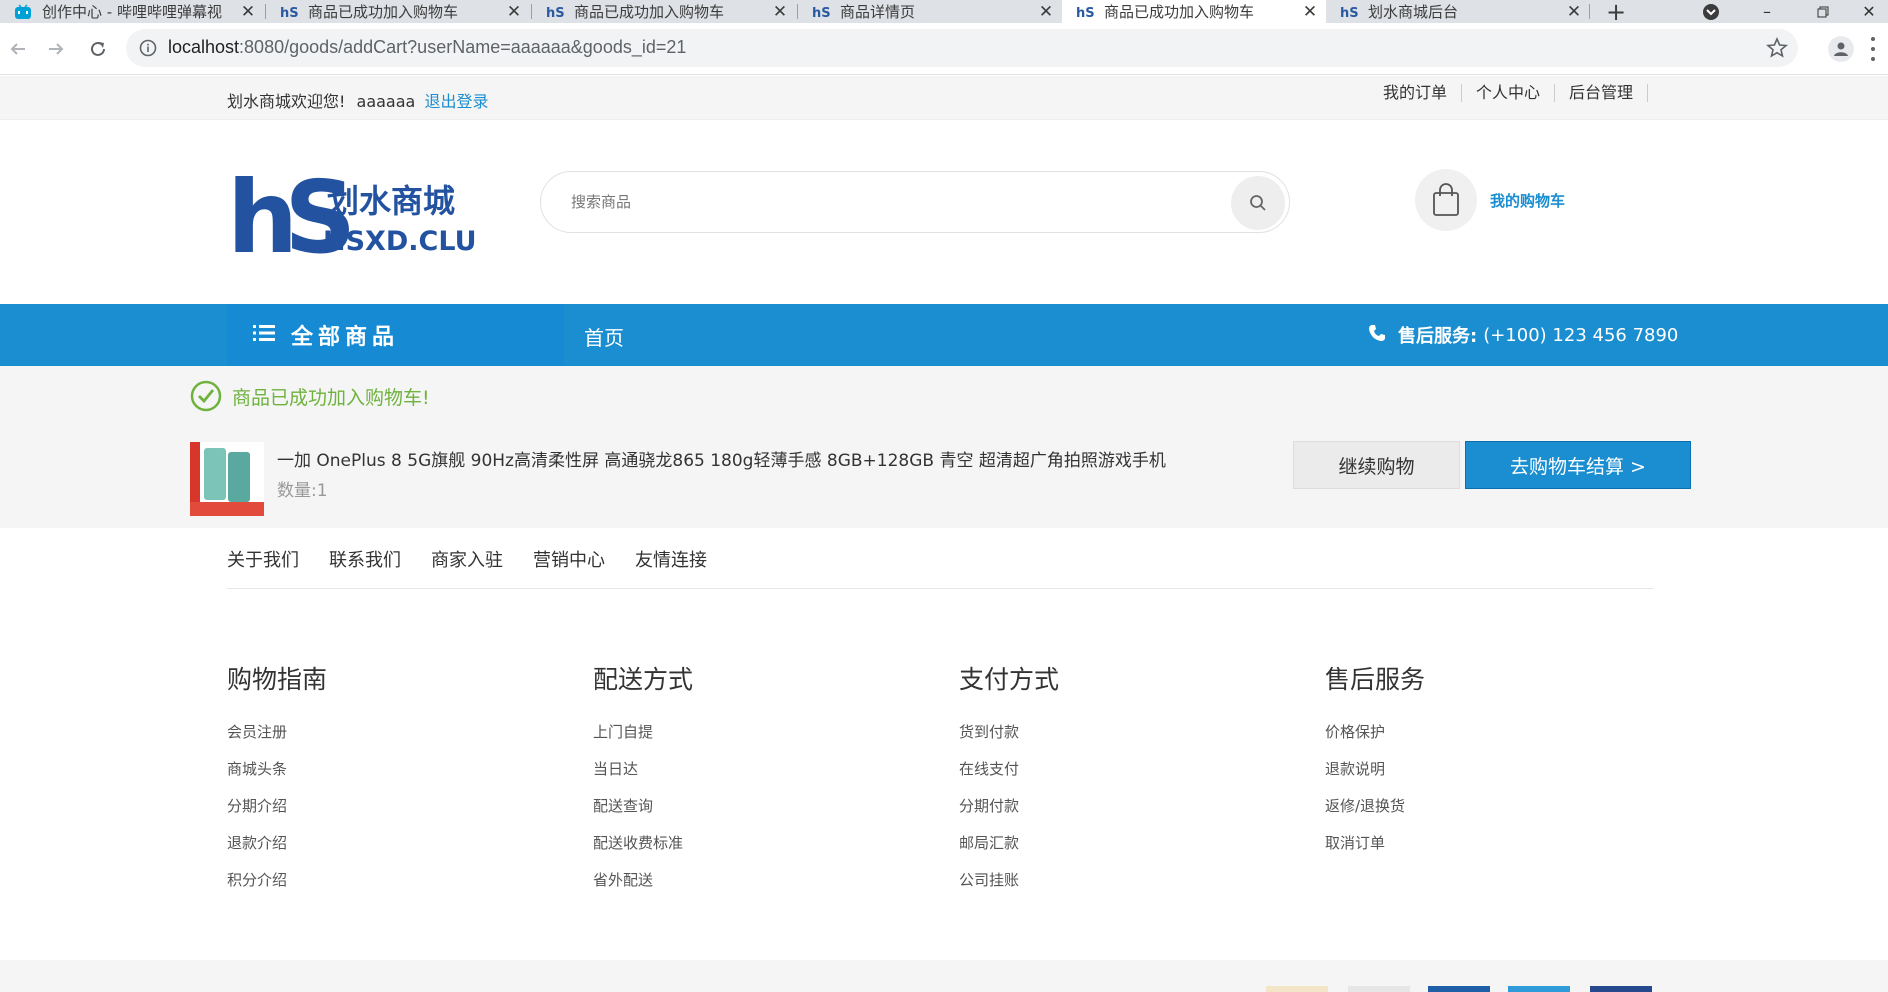 The width and height of the screenshot is (1888, 992). What do you see at coordinates (569, 559) in the screenshot?
I see `footer-link-marketing: 营销中心` at bounding box center [569, 559].